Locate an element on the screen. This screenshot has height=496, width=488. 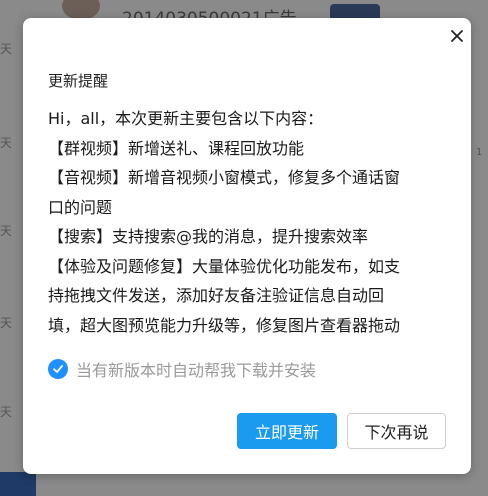
update-now-button: 立即更新 is located at coordinates (287, 431).